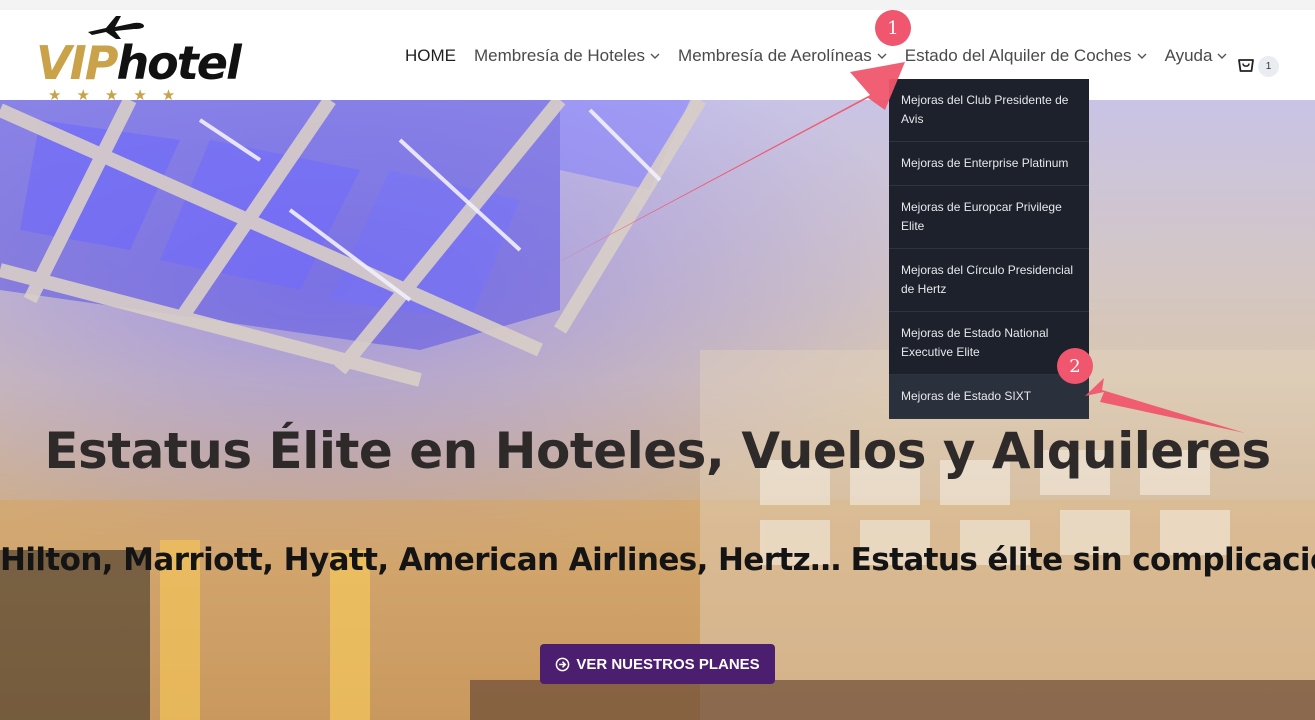 The image size is (1315, 720). Describe the element at coordinates (77, 63) in the screenshot. I see `logo-vip-text: VIP` at that location.